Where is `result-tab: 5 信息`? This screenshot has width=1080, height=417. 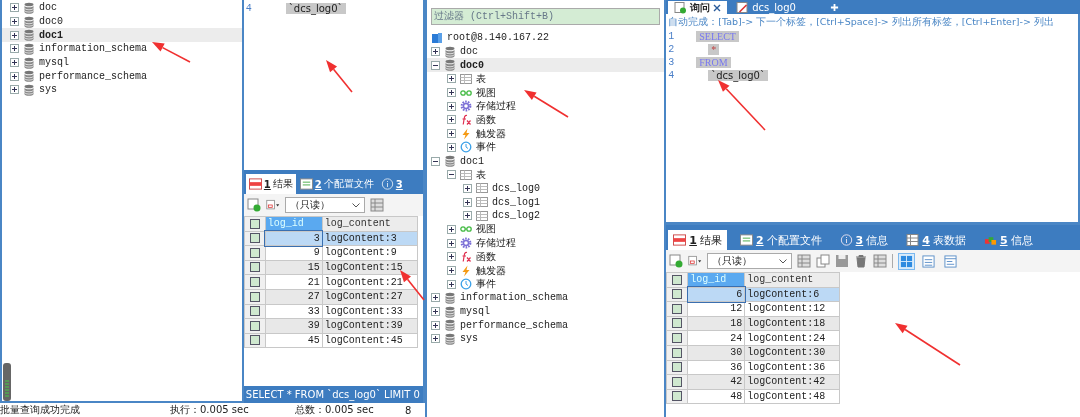
result-tab: 5 信息 is located at coordinates (1008, 240).